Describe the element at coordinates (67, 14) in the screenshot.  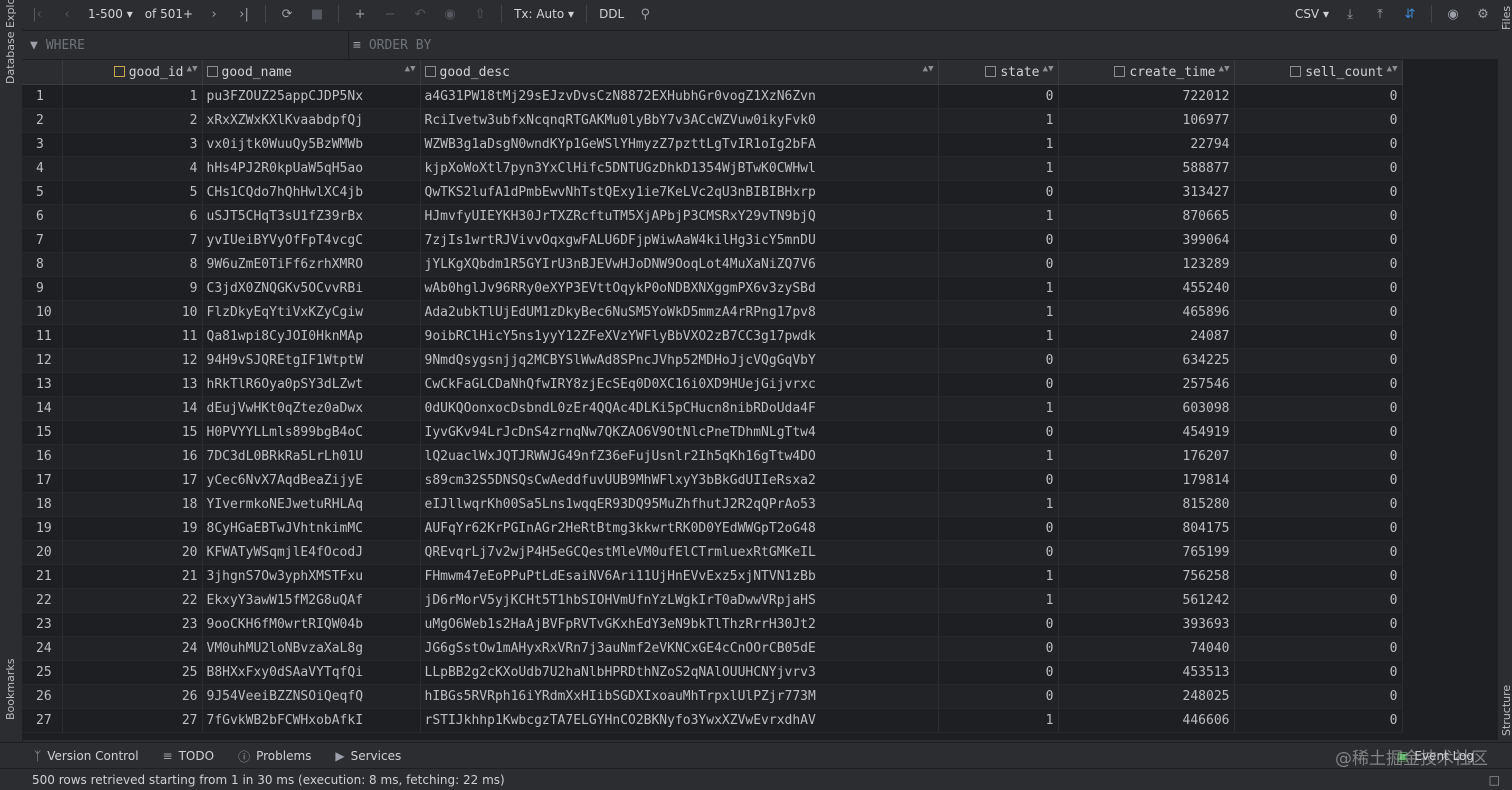
I see `prev-page-icon: ‹` at that location.